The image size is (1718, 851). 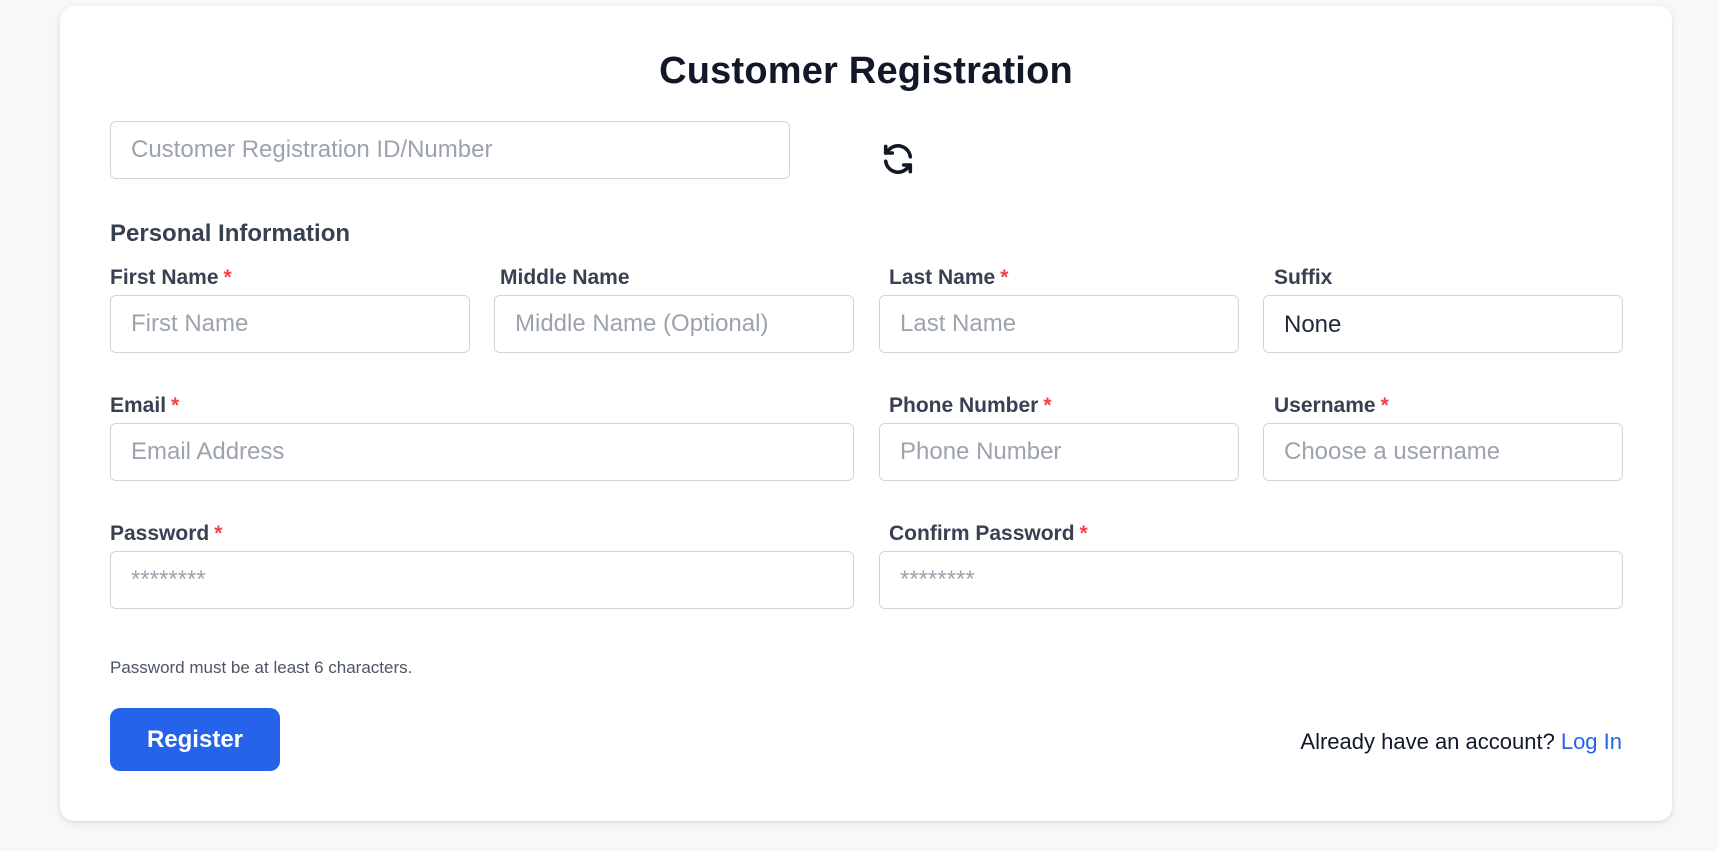 I want to click on username-label: Username *, so click(x=1331, y=406).